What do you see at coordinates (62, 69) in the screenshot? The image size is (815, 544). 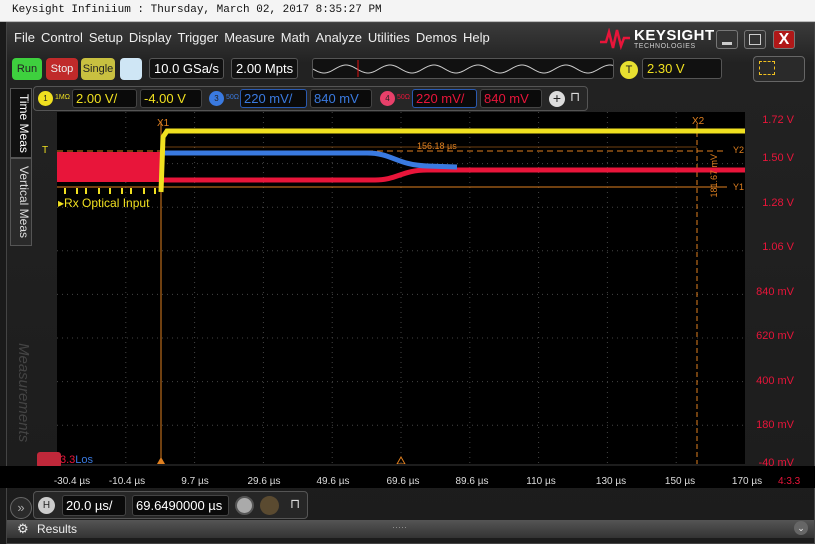 I see `stop-button: Stop` at bounding box center [62, 69].